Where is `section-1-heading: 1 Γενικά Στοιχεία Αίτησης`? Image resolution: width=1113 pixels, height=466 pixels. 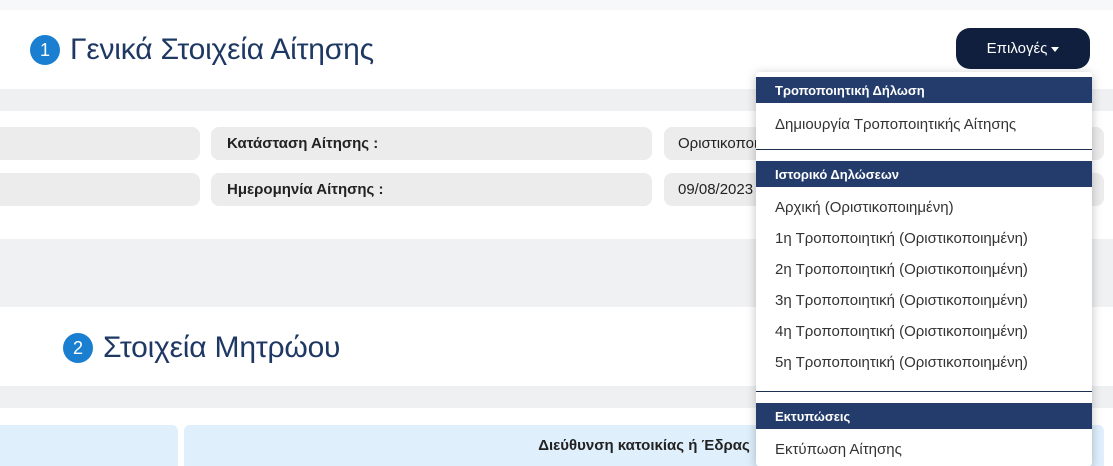 section-1-heading: 1 Γενικά Στοιχεία Αίτησης is located at coordinates (202, 50).